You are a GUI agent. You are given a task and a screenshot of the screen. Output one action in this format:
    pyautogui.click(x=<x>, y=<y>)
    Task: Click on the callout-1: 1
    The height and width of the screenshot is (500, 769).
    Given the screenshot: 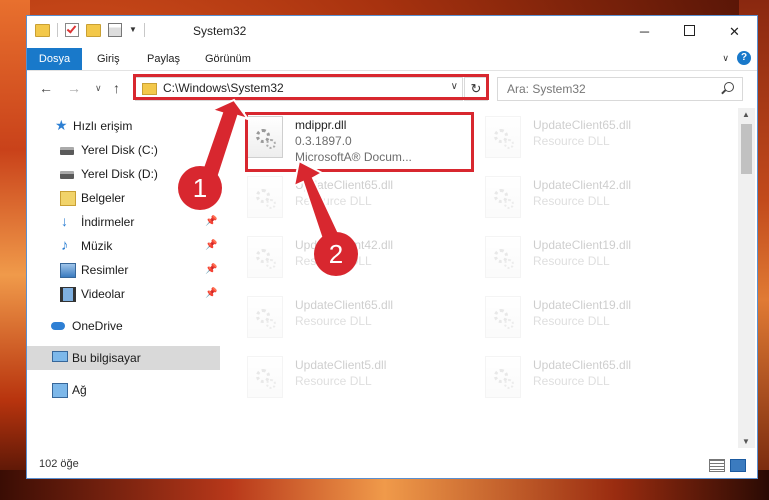 What is the action you would take?
    pyautogui.click(x=200, y=188)
    